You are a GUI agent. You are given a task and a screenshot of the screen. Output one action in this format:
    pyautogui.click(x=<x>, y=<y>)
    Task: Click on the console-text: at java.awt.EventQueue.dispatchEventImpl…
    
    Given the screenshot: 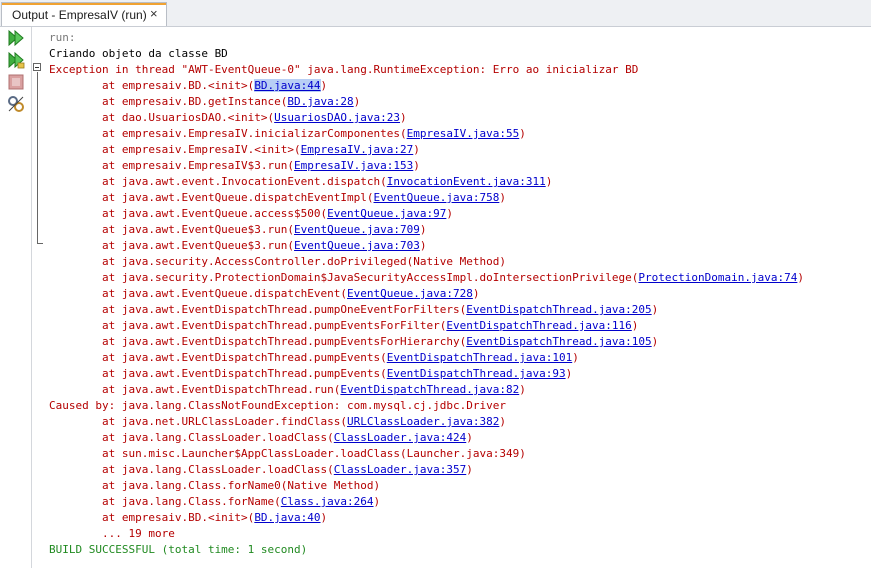 What is the action you would take?
    pyautogui.click(x=211, y=197)
    